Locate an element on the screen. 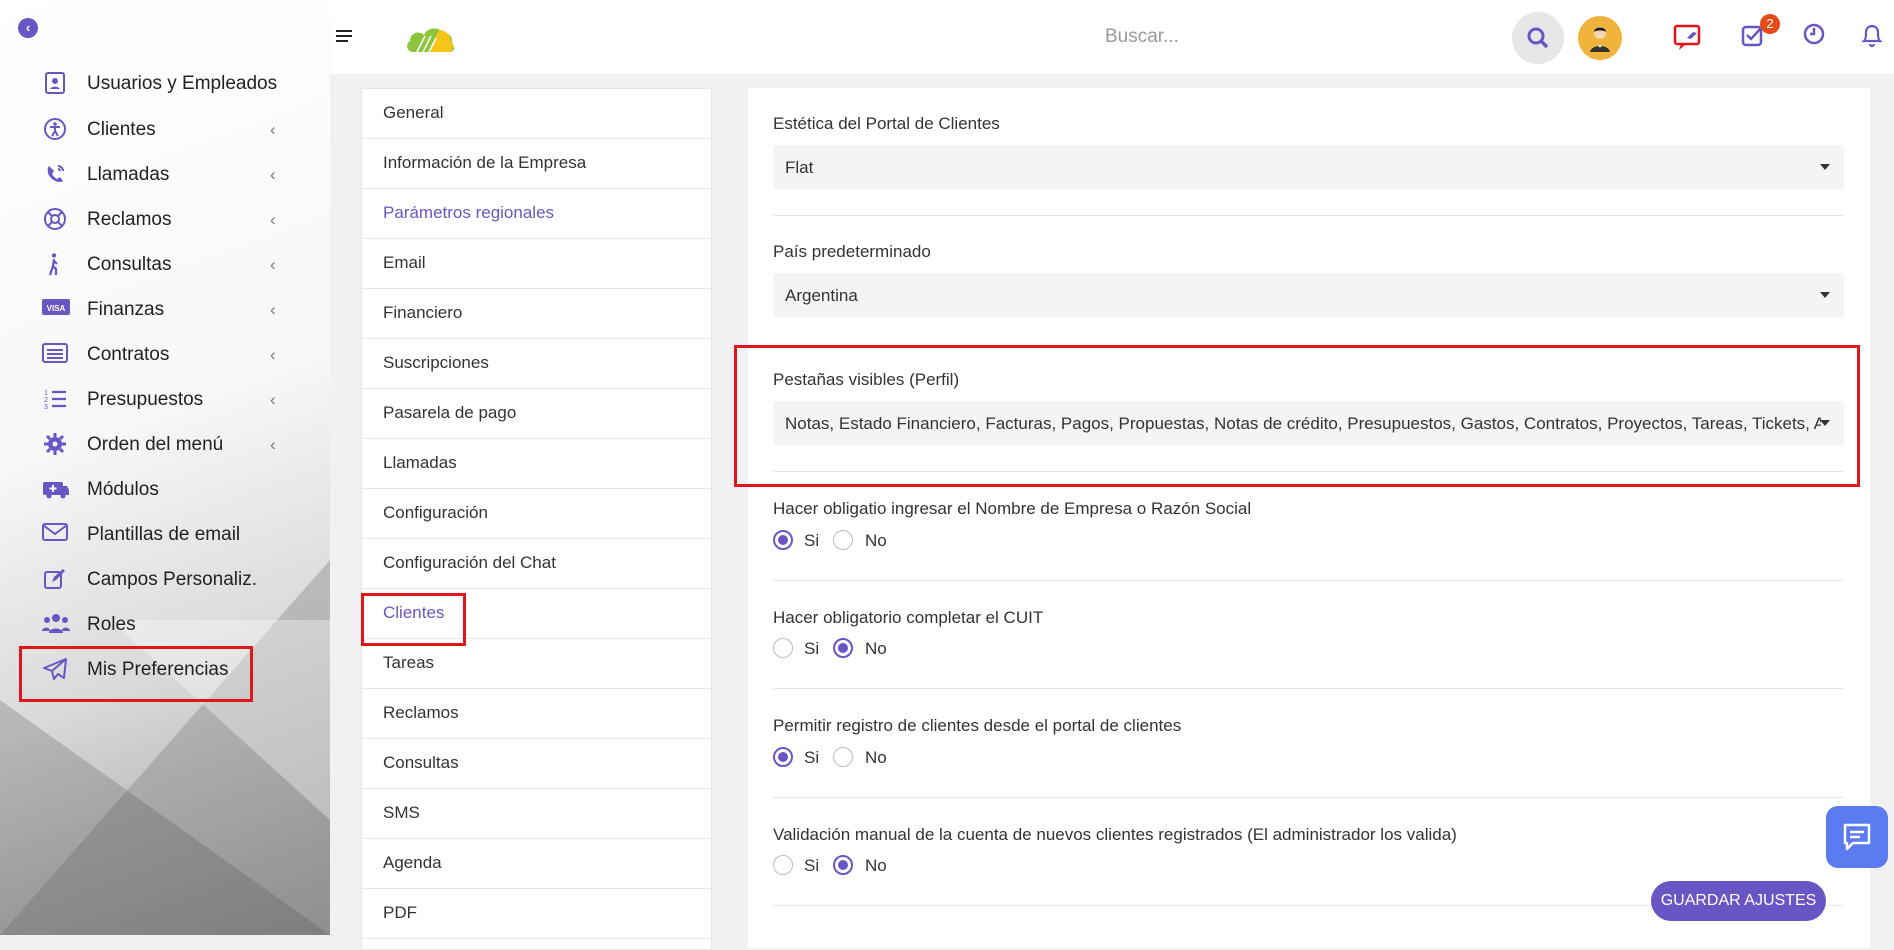 This screenshot has width=1894, height=950. sidebar-item-presupuestos: 123 Presupuestos ‹ is located at coordinates (165, 400).